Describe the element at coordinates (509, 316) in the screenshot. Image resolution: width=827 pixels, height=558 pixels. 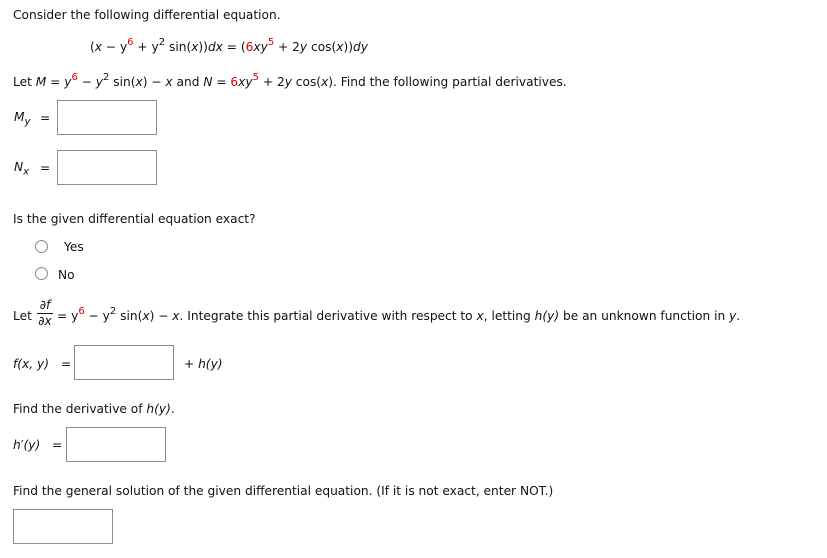
I see `text: , letting` at that location.